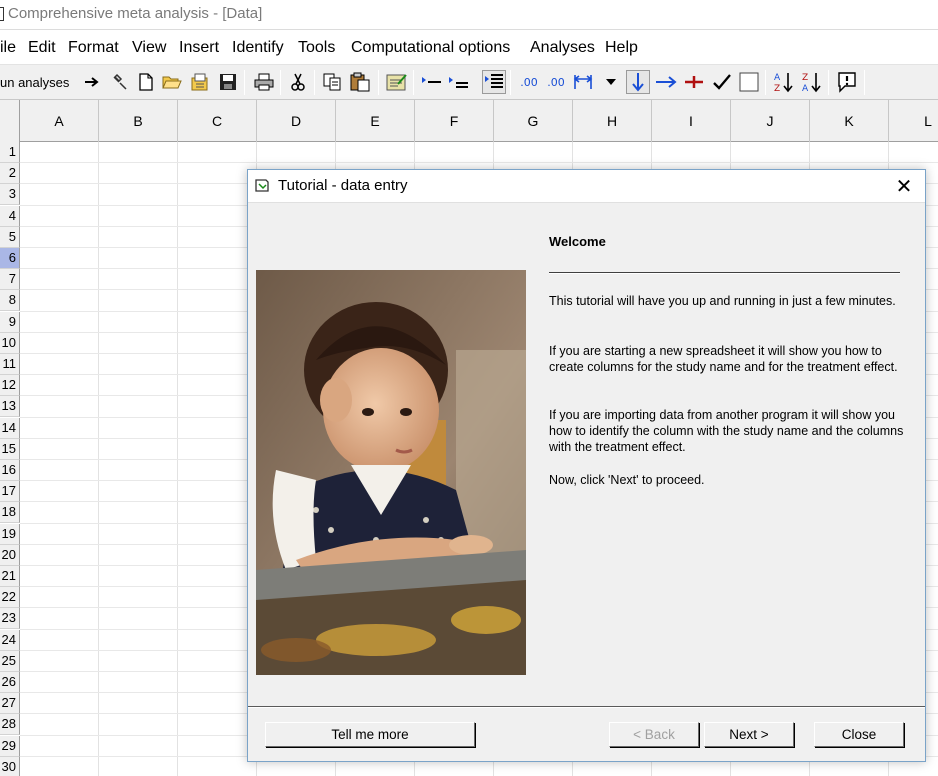 The image size is (938, 776). What do you see at coordinates (34, 82) in the screenshot?
I see `run-analyses-button: un analyses` at bounding box center [34, 82].